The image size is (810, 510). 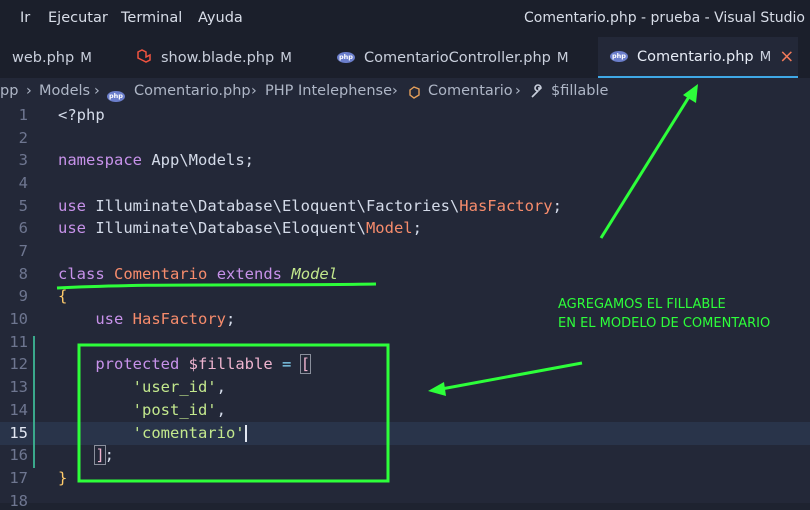 What do you see at coordinates (642, 304) in the screenshot?
I see `annotation-line: AGREGAMOS EL FILLABLE` at bounding box center [642, 304].